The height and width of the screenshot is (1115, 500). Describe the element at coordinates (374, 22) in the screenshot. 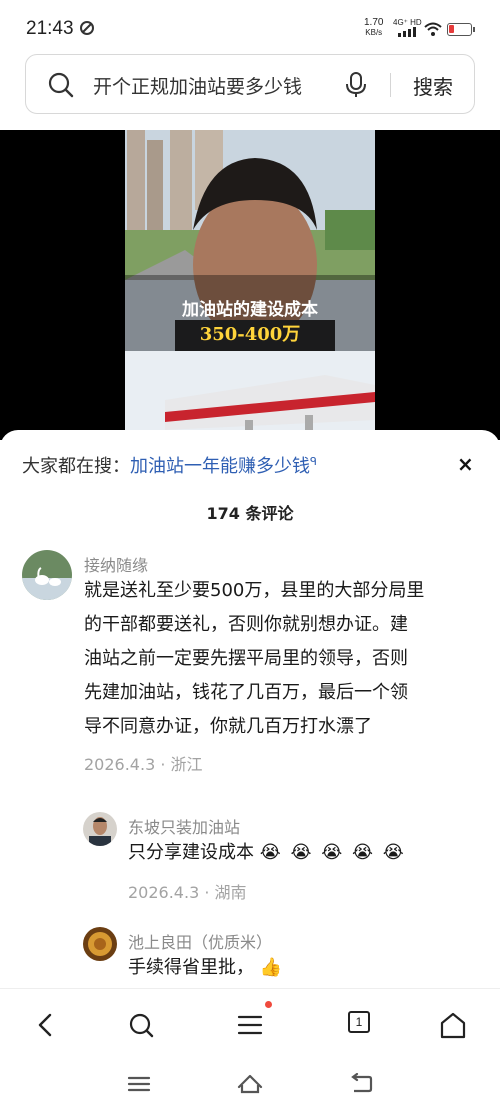

I see `network-speed-value: 1.70` at that location.